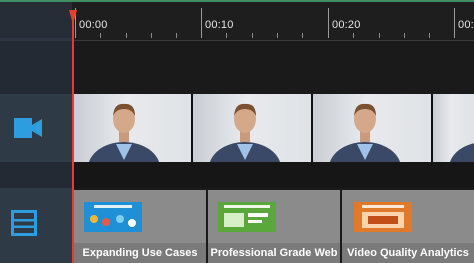  I want to click on slides-track-header, so click(36, 225).